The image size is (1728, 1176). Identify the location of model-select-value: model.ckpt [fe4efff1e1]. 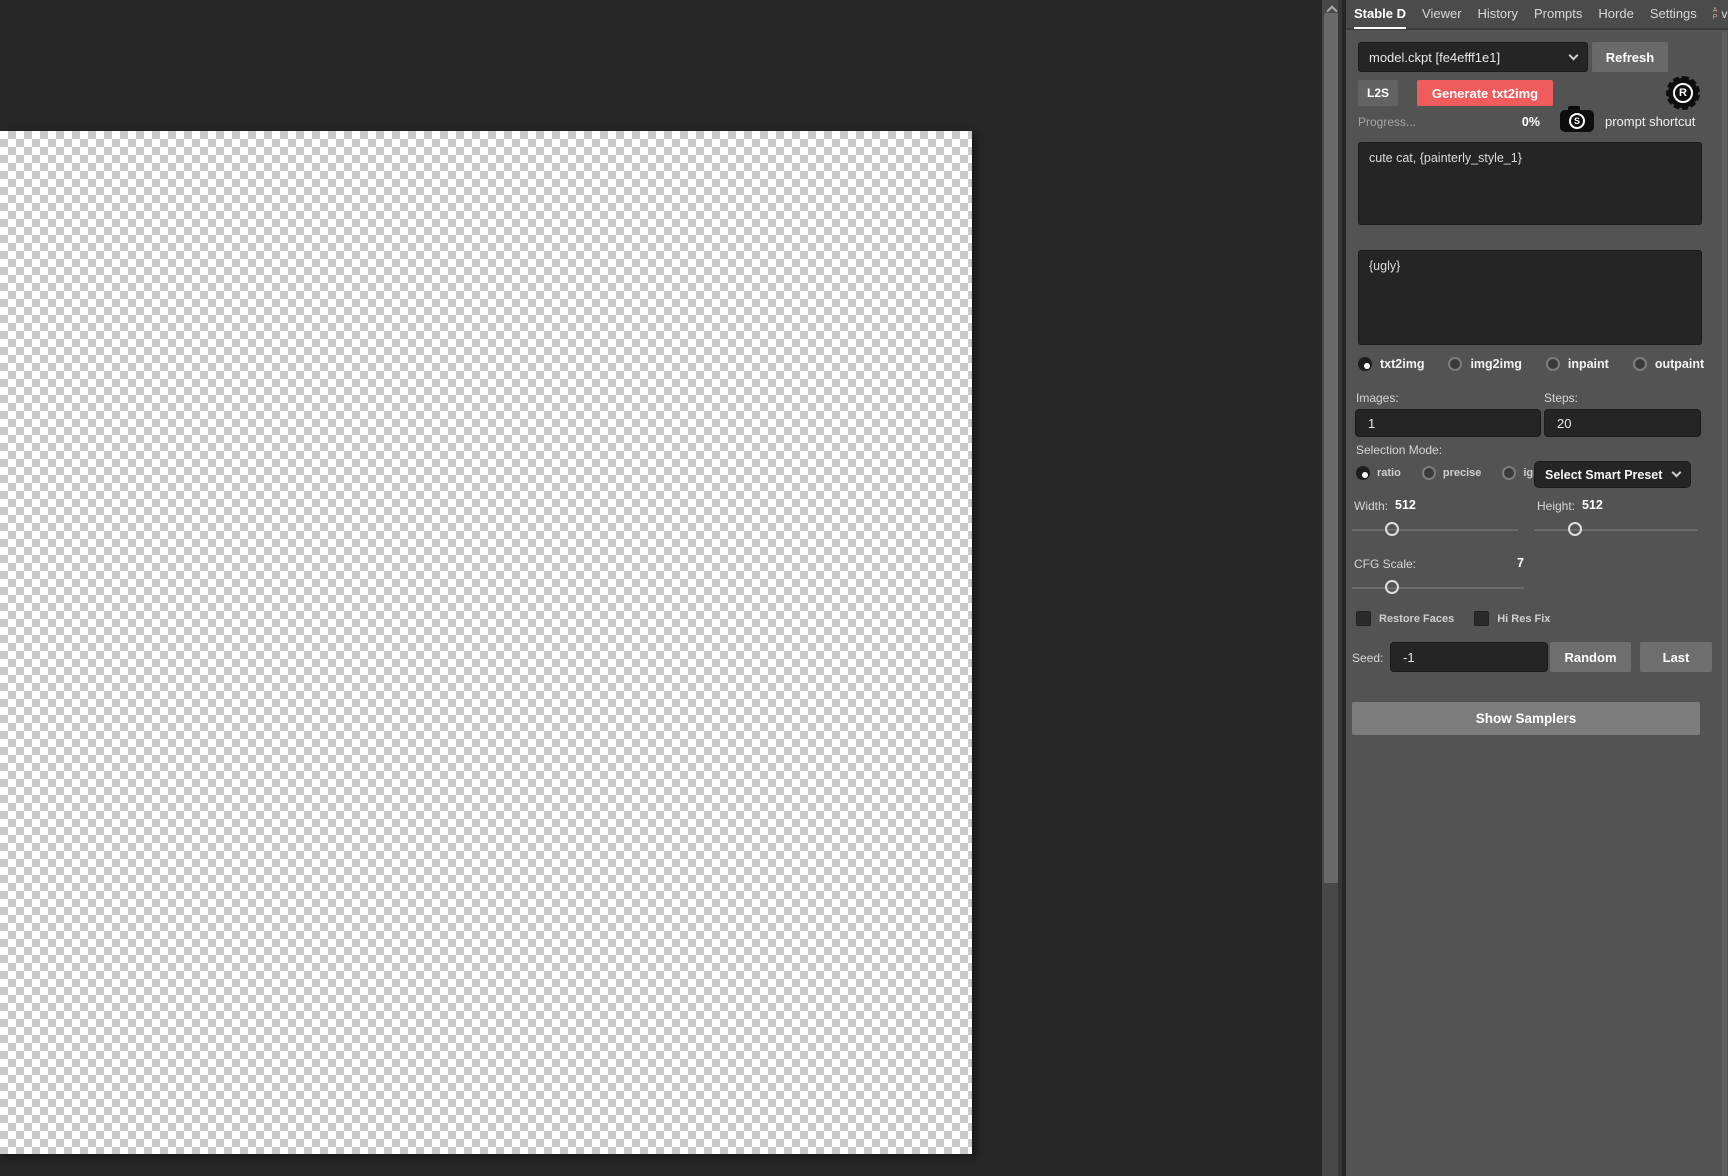
(1435, 57).